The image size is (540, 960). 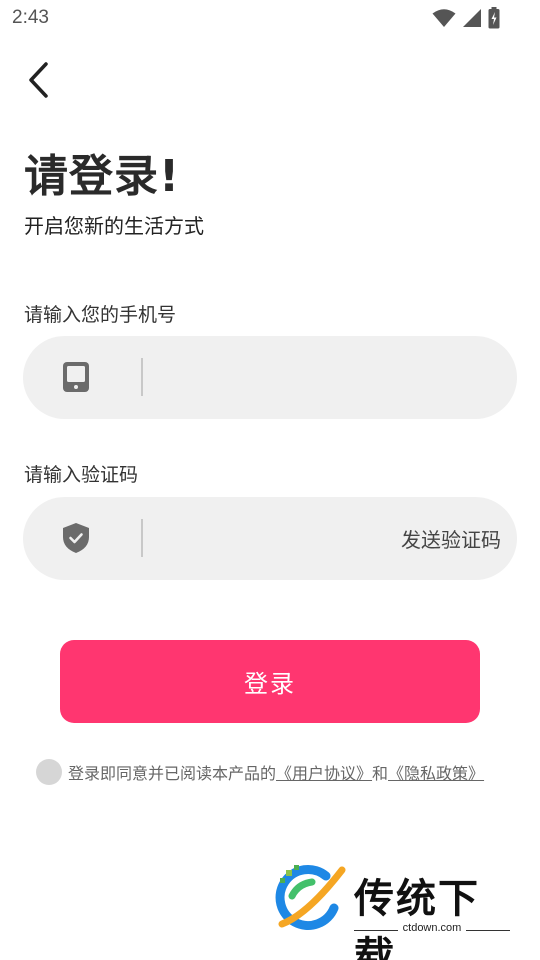 I want to click on agreement-row: 登录即同意并已阅读本产品的 《用户协议》 和 《隐私政策》, so click(x=260, y=772).